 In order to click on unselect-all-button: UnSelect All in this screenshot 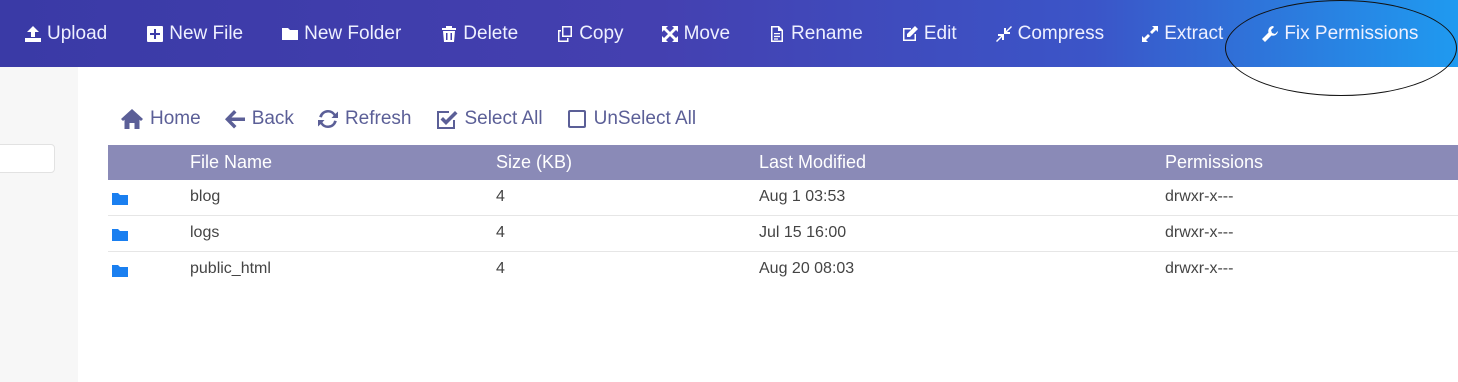, I will do `click(631, 119)`.